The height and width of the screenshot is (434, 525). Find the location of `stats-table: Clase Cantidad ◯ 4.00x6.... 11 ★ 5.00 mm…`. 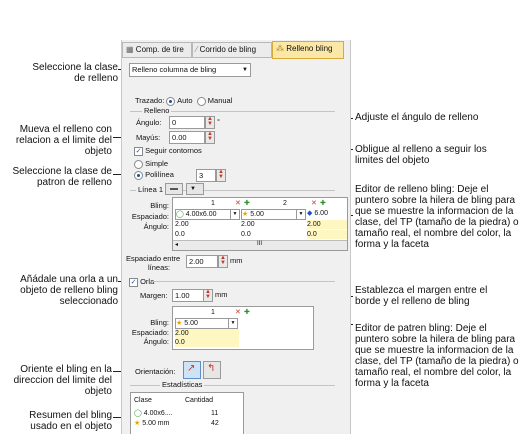

stats-table: Clase Cantidad ◯ 4.00x6.... 11 ★ 5.00 mm… is located at coordinates (187, 413).